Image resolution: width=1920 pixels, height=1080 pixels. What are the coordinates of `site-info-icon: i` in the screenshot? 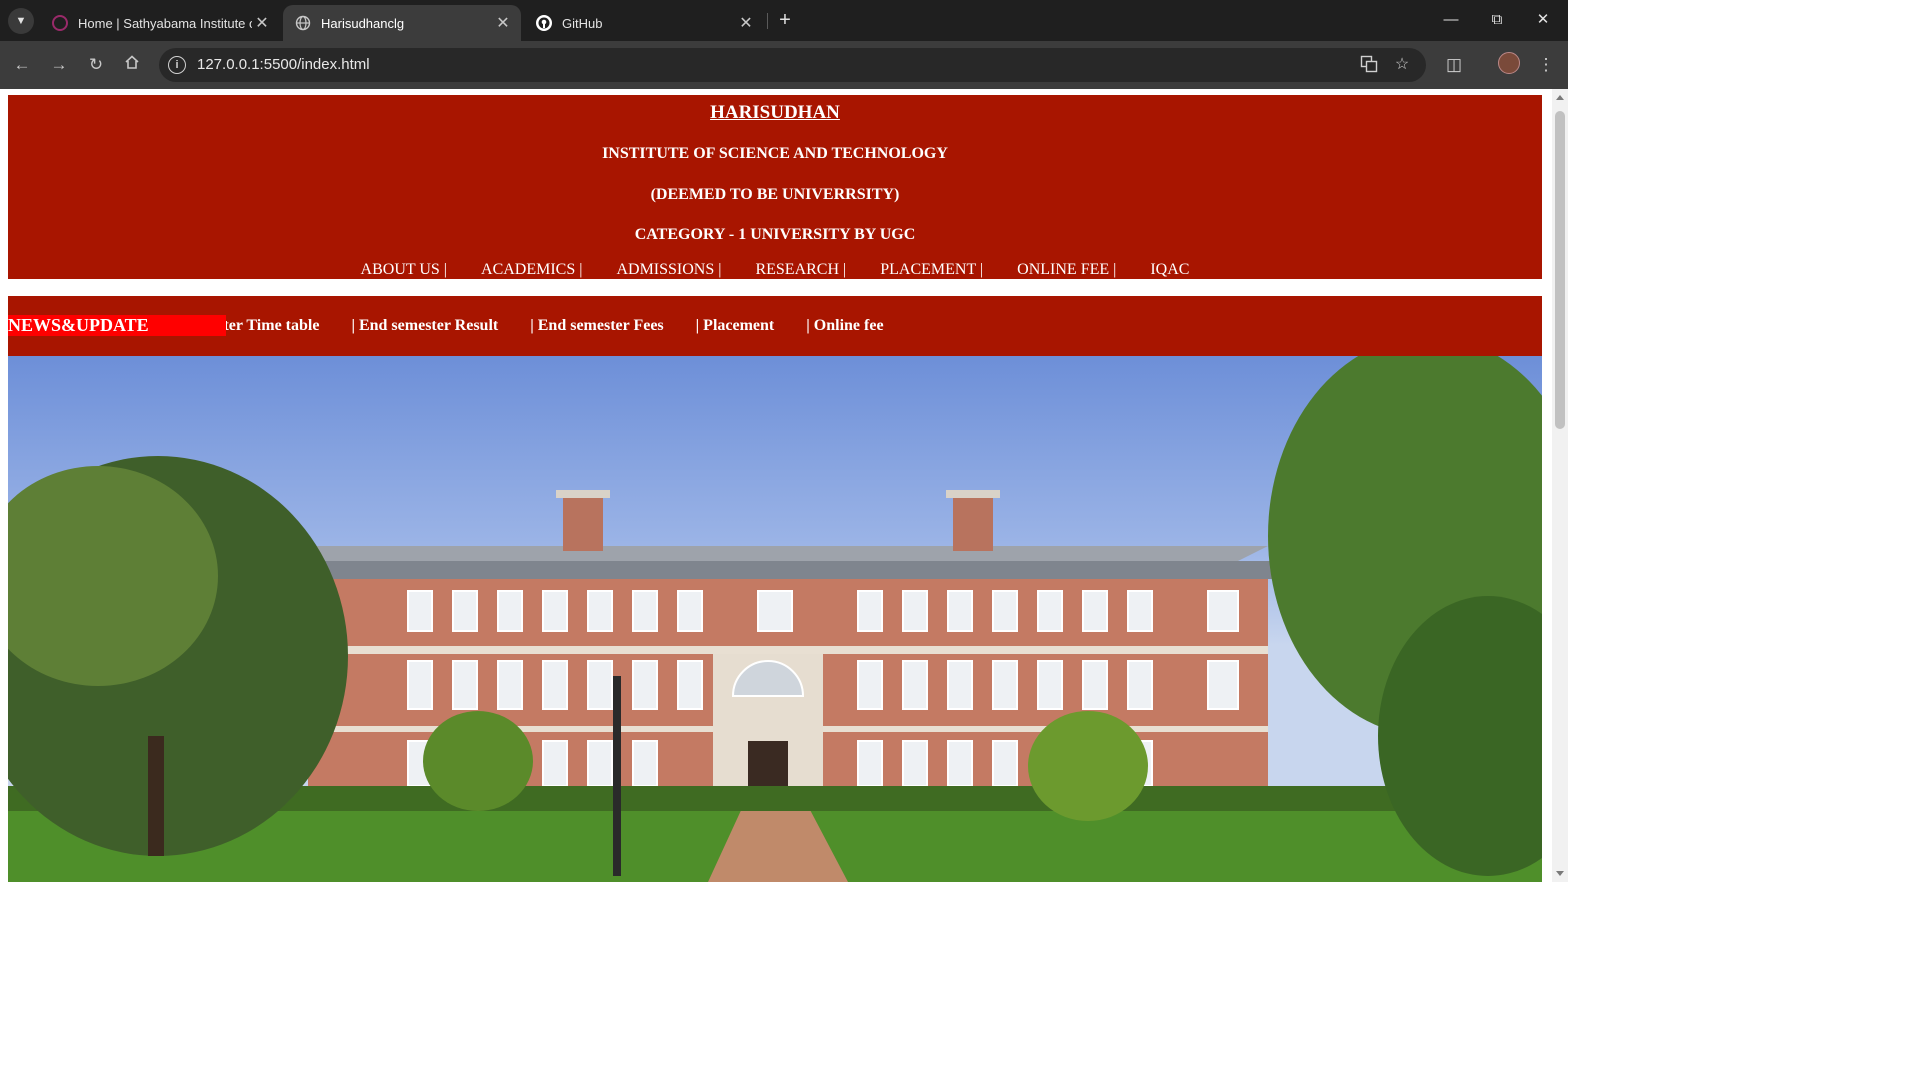 It's located at (177, 65).